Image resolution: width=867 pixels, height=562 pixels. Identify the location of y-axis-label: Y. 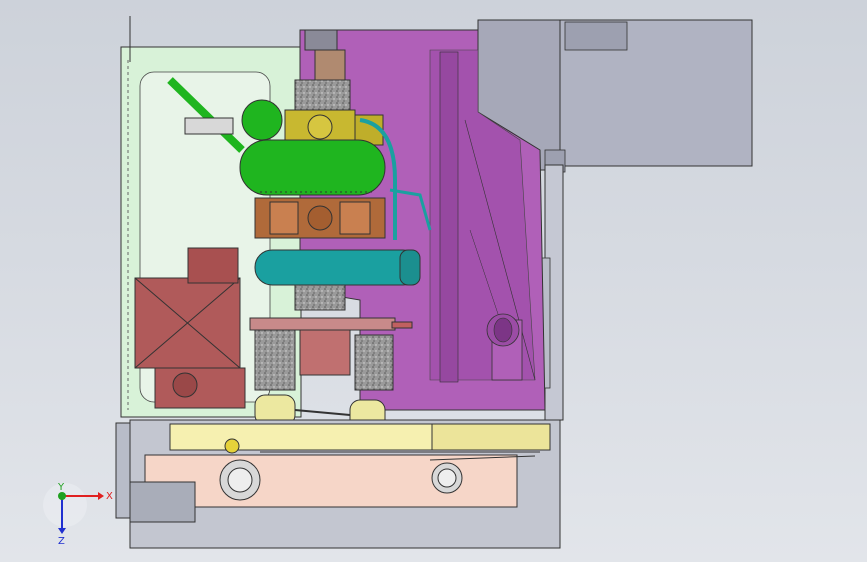
(61, 487).